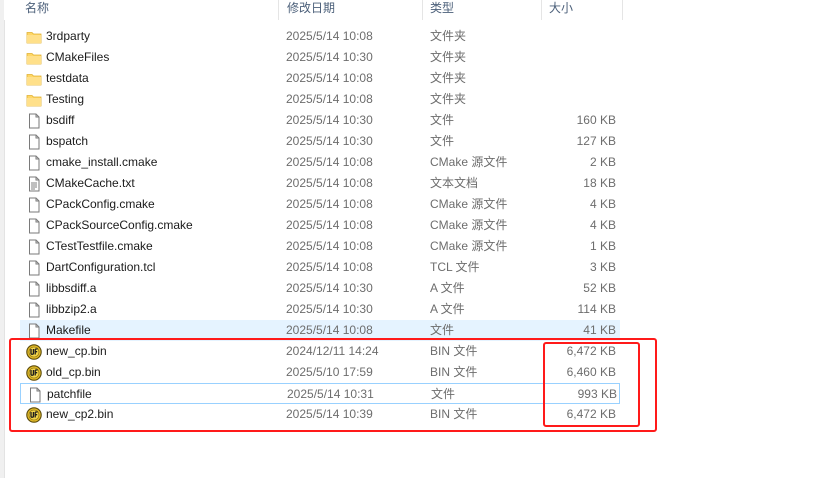 The width and height of the screenshot is (815, 478). What do you see at coordinates (71, 309) in the screenshot?
I see `file-name: libbzip2.a` at bounding box center [71, 309].